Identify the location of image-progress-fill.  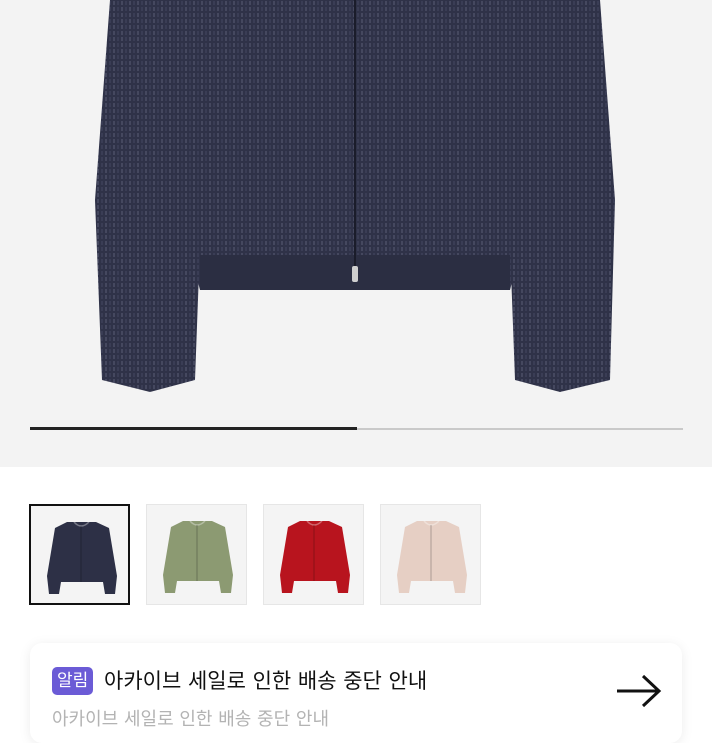
(193, 428).